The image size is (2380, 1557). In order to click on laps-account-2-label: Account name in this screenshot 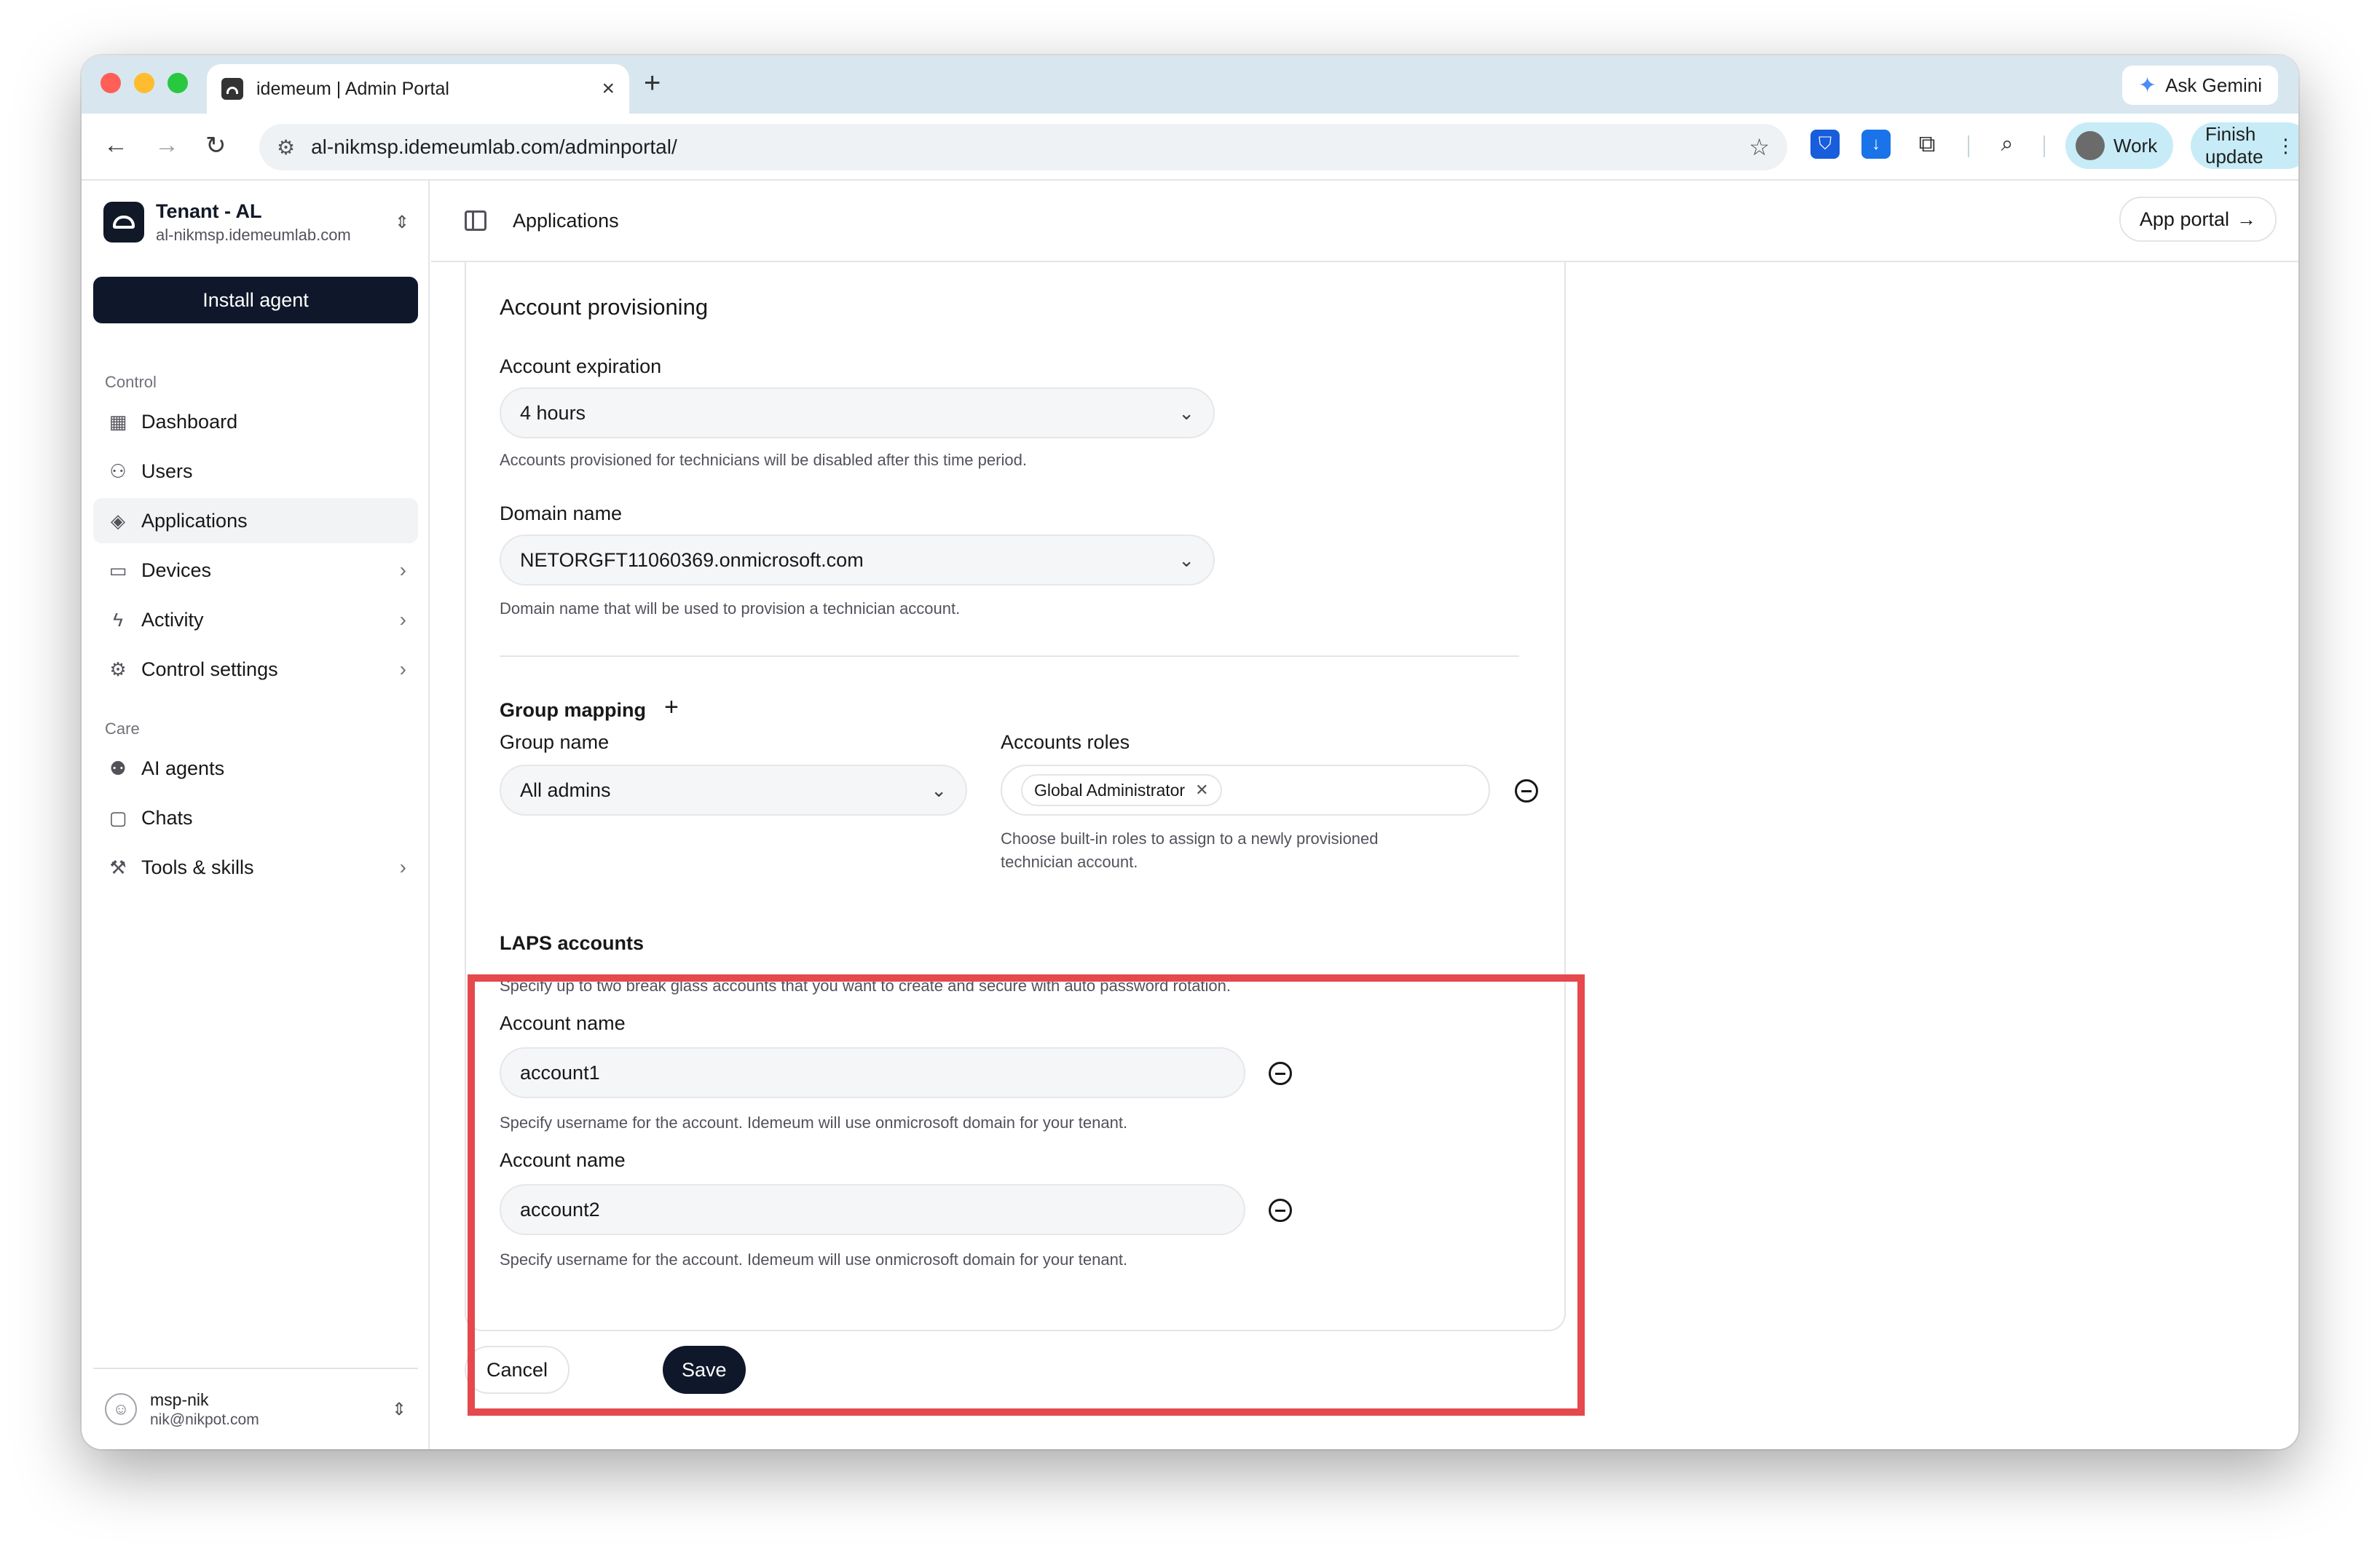, I will do `click(563, 1160)`.